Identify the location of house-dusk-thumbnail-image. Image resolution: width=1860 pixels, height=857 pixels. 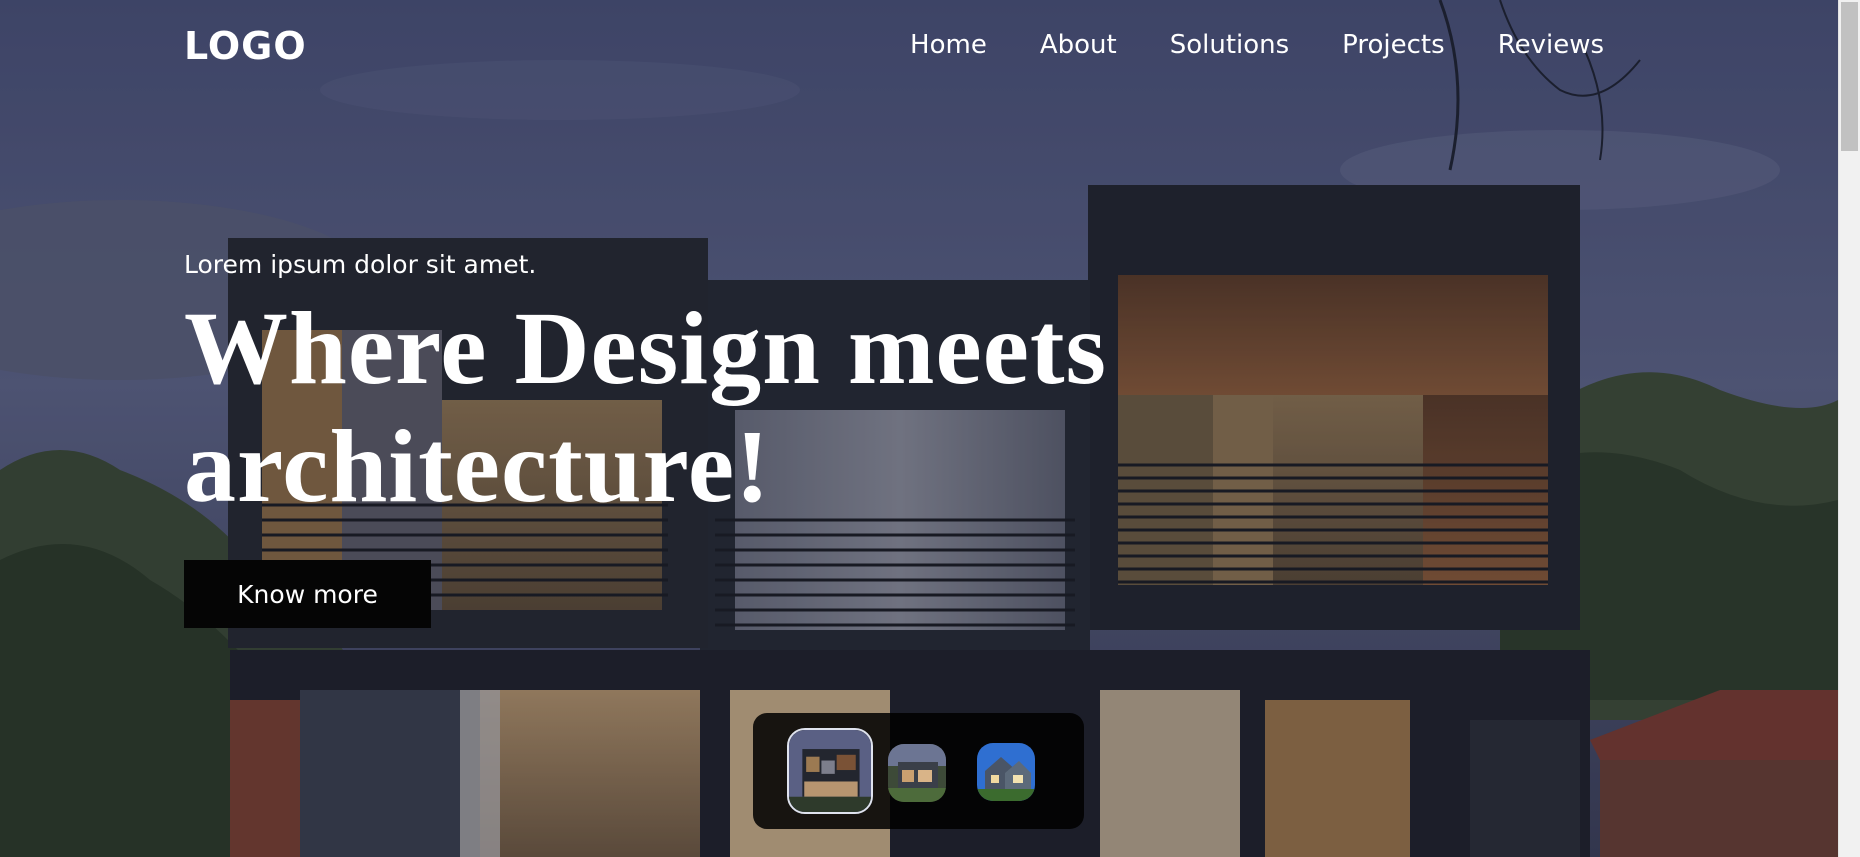
(830, 771).